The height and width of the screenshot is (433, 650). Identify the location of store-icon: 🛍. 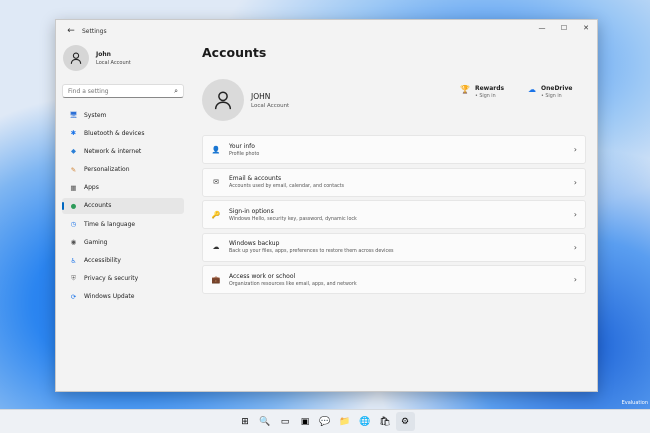
(385, 421).